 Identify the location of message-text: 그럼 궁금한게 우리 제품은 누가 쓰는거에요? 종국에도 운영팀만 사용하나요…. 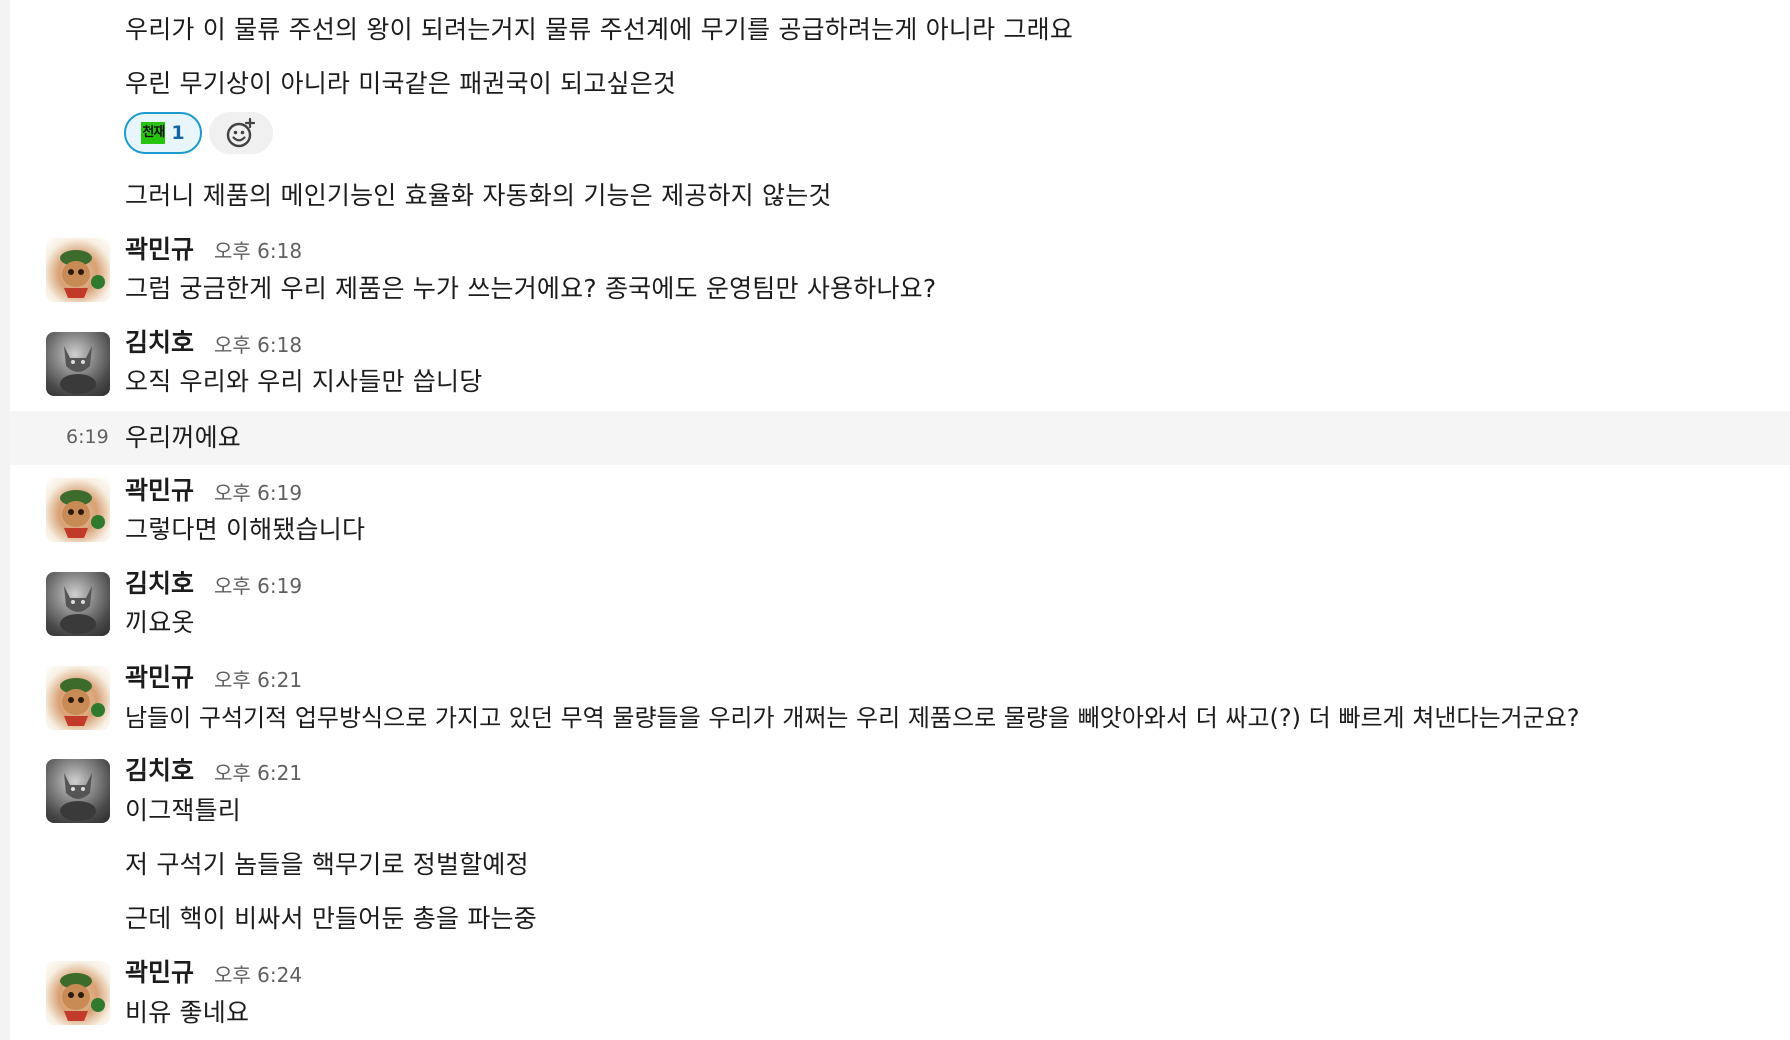
(531, 288).